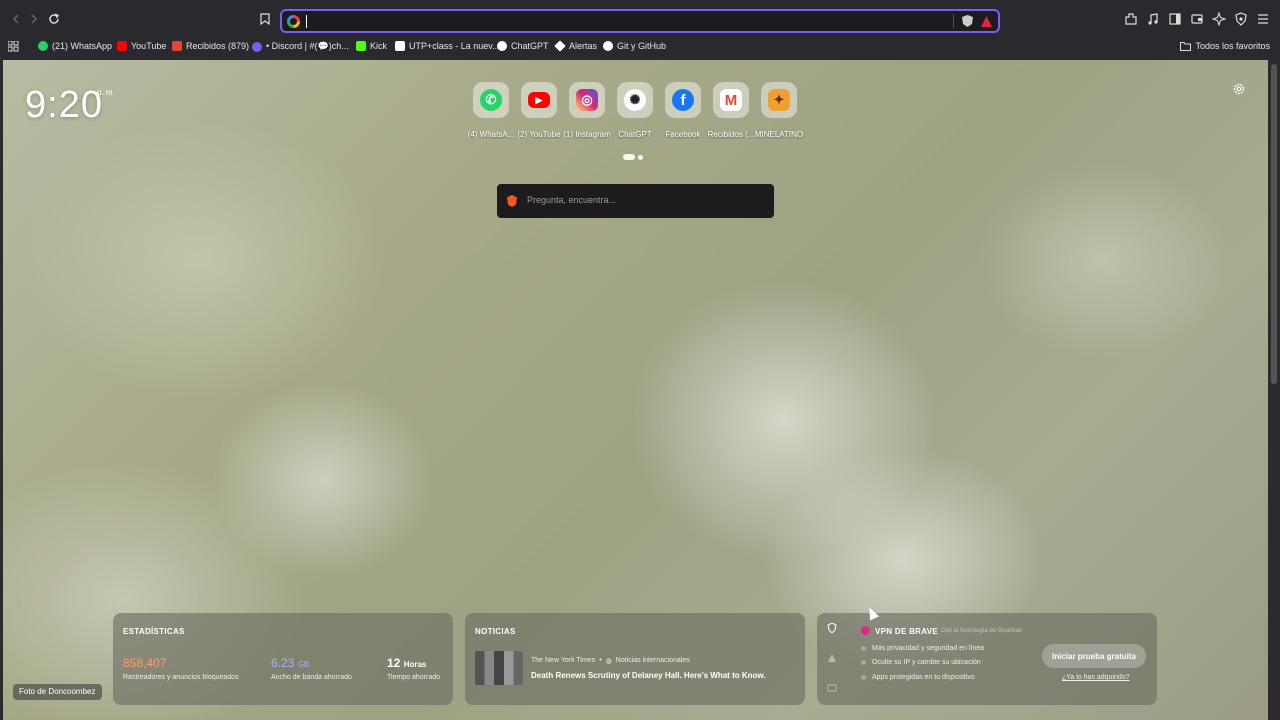 The height and width of the screenshot is (720, 1280). I want to click on trackers-blocked-label: Rastreadores y anuncios bloqueados, so click(181, 677).